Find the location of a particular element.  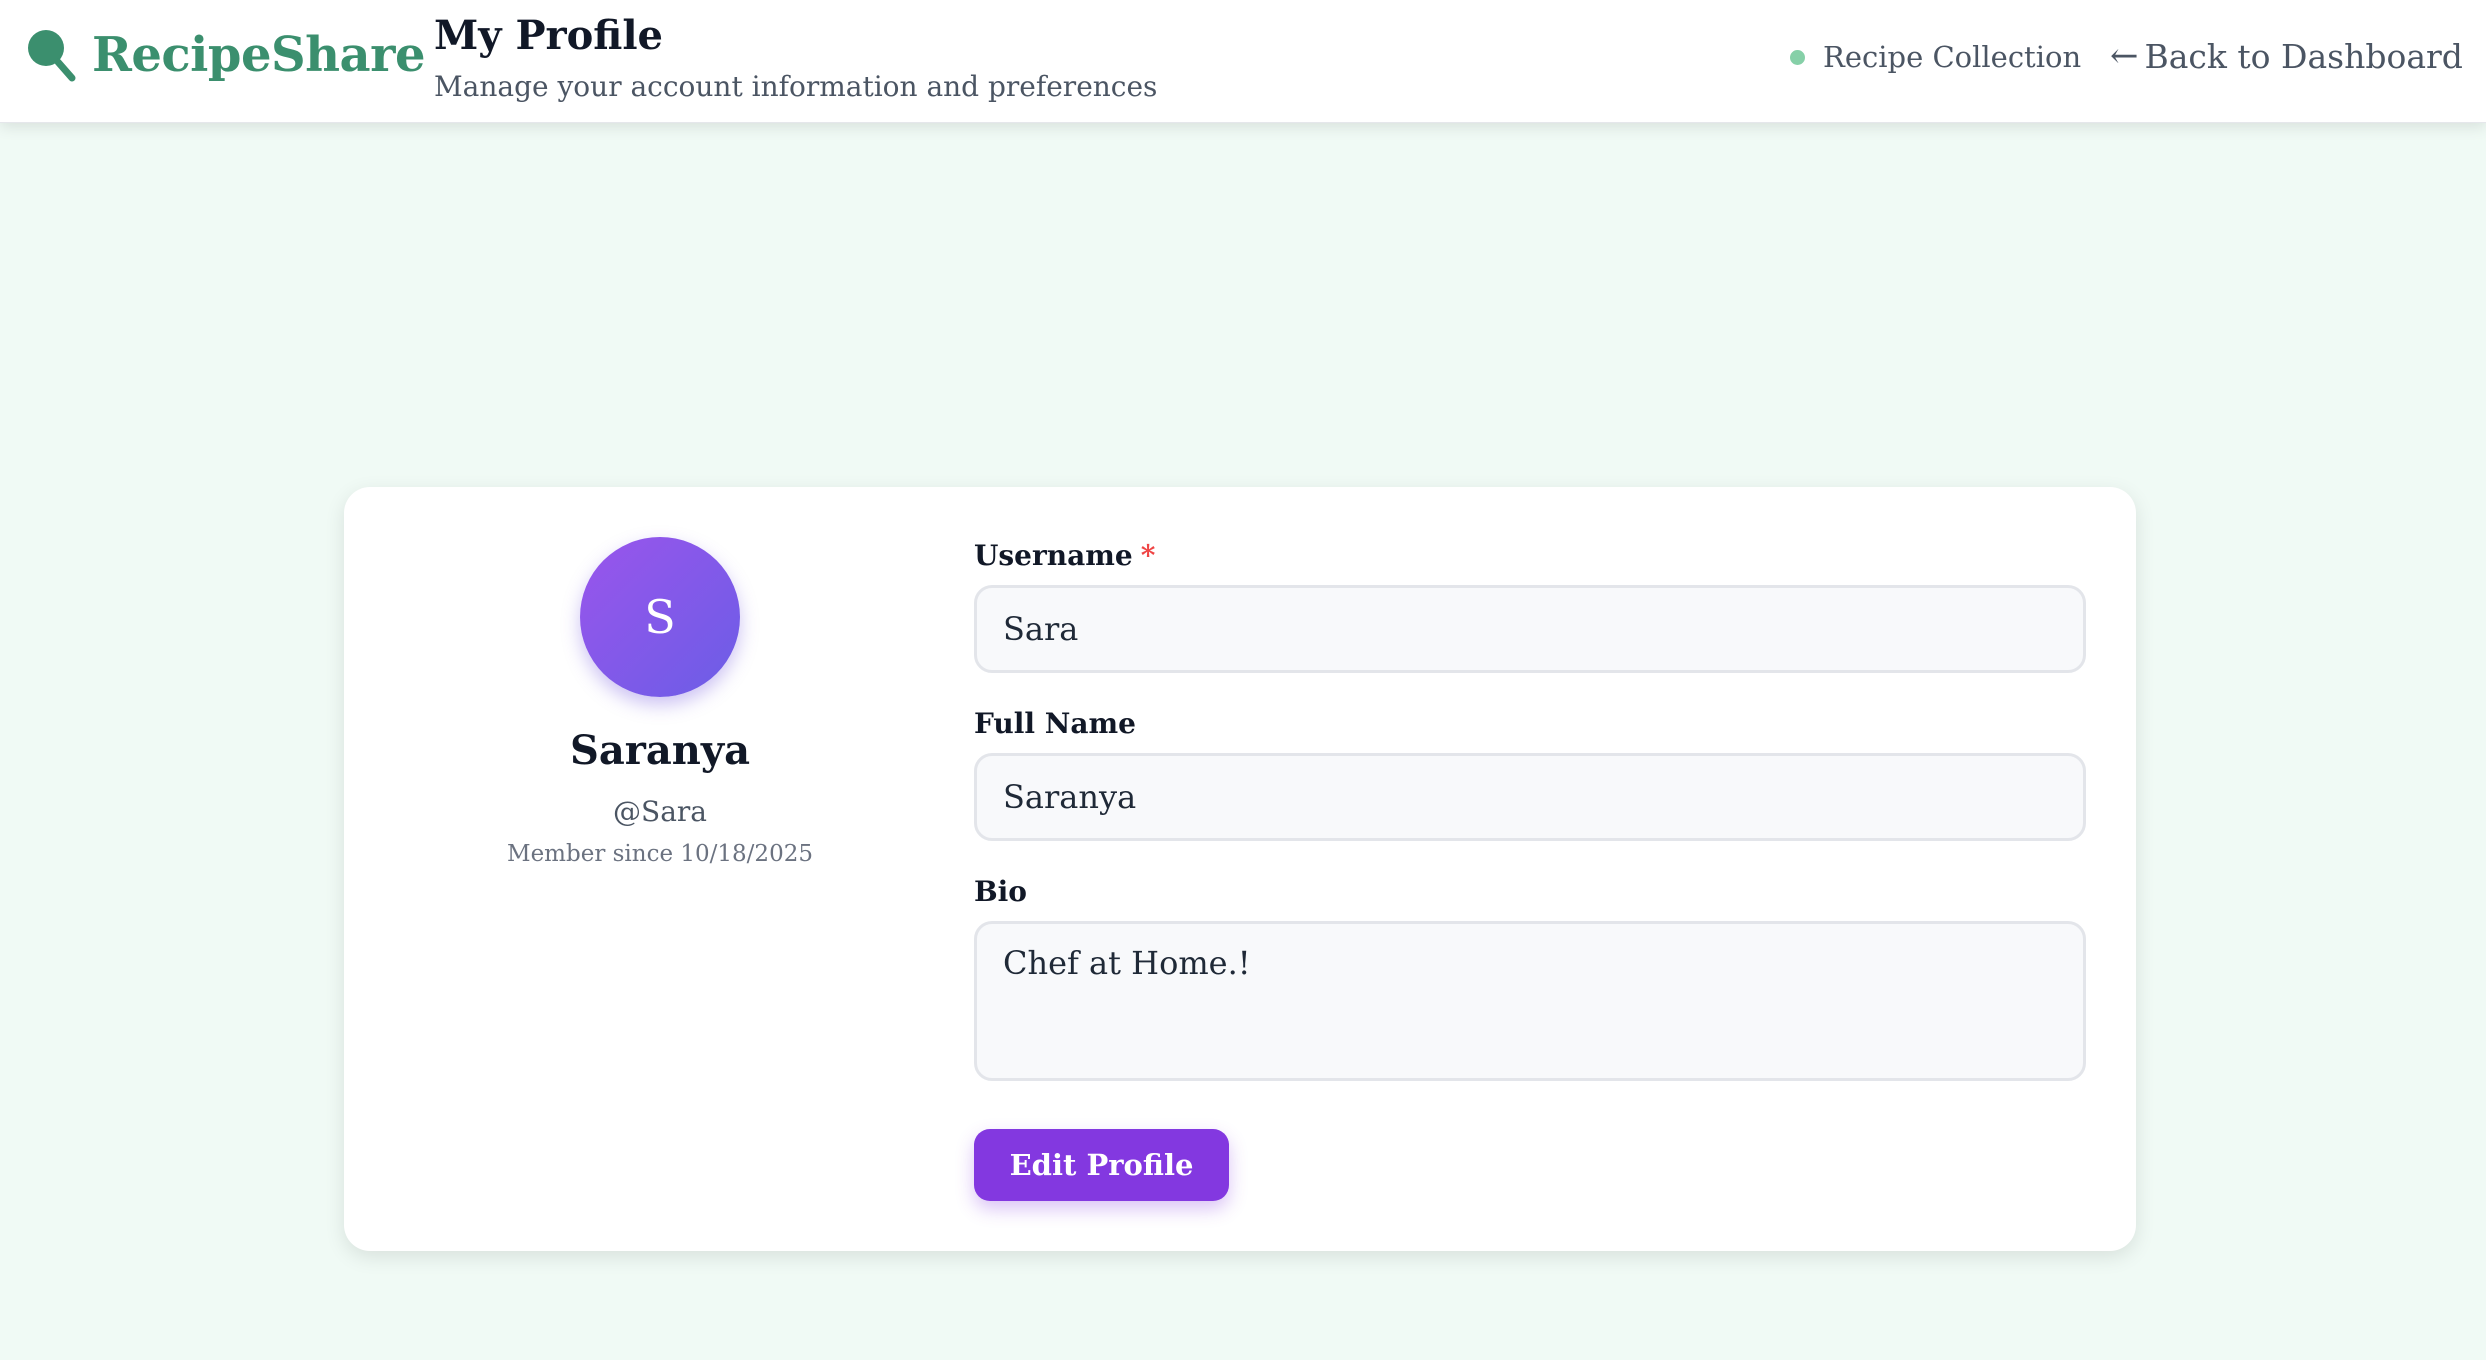

back-to-dashboard-link: ← Back to Dashboard is located at coordinates (2286, 56).